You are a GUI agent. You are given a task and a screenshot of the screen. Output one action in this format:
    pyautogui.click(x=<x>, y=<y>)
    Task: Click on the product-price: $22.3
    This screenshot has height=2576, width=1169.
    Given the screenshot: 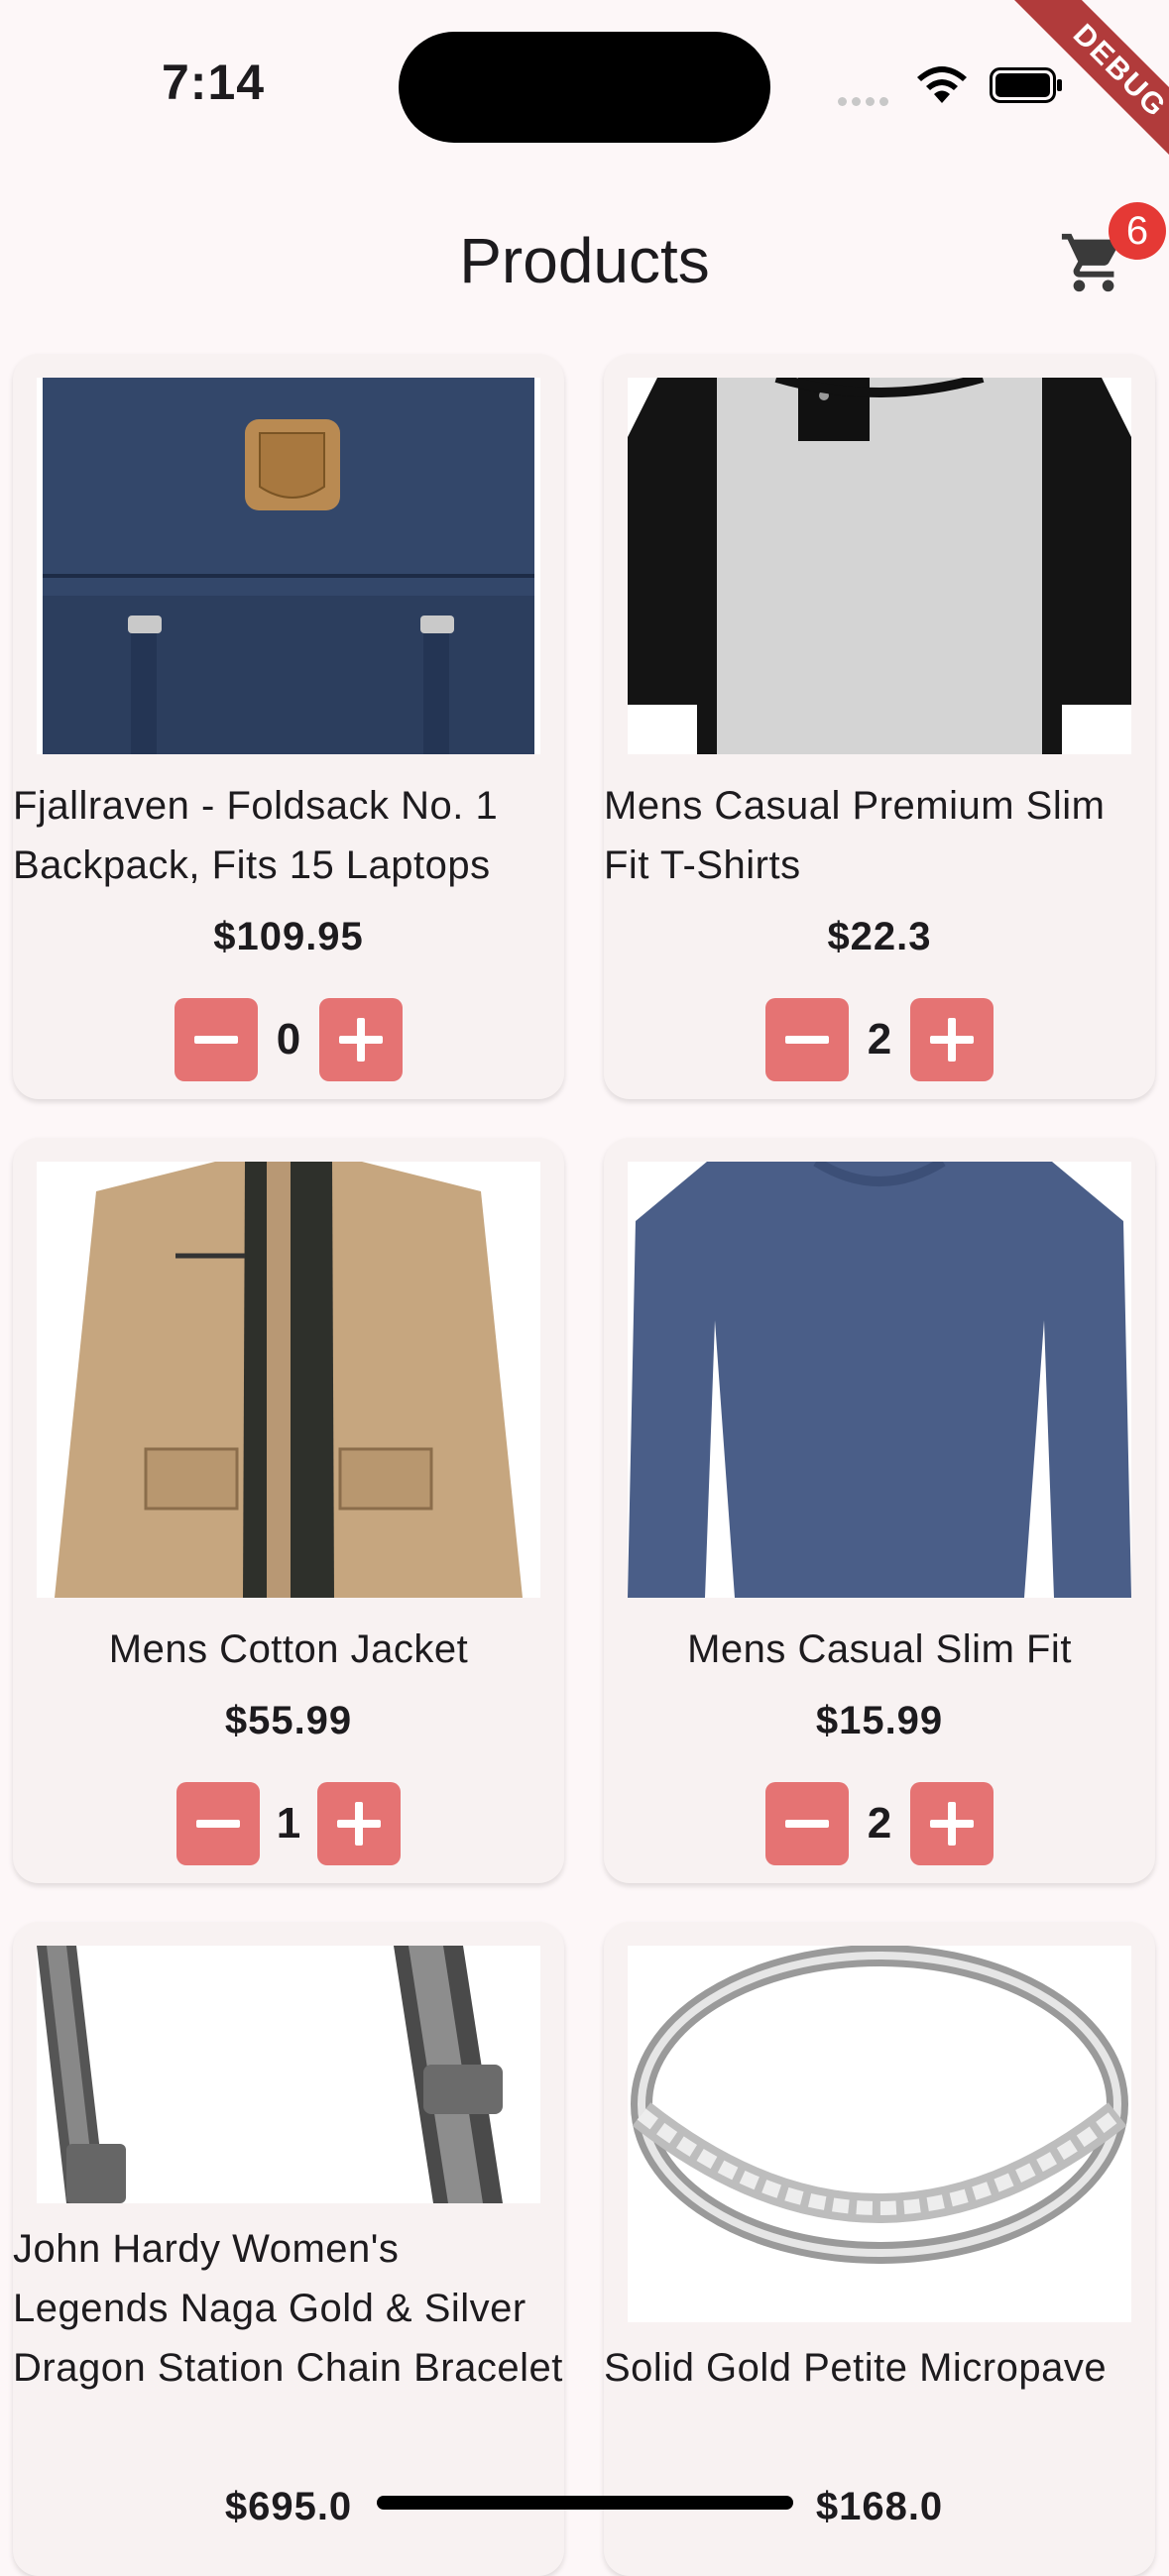 What is the action you would take?
    pyautogui.click(x=879, y=936)
    